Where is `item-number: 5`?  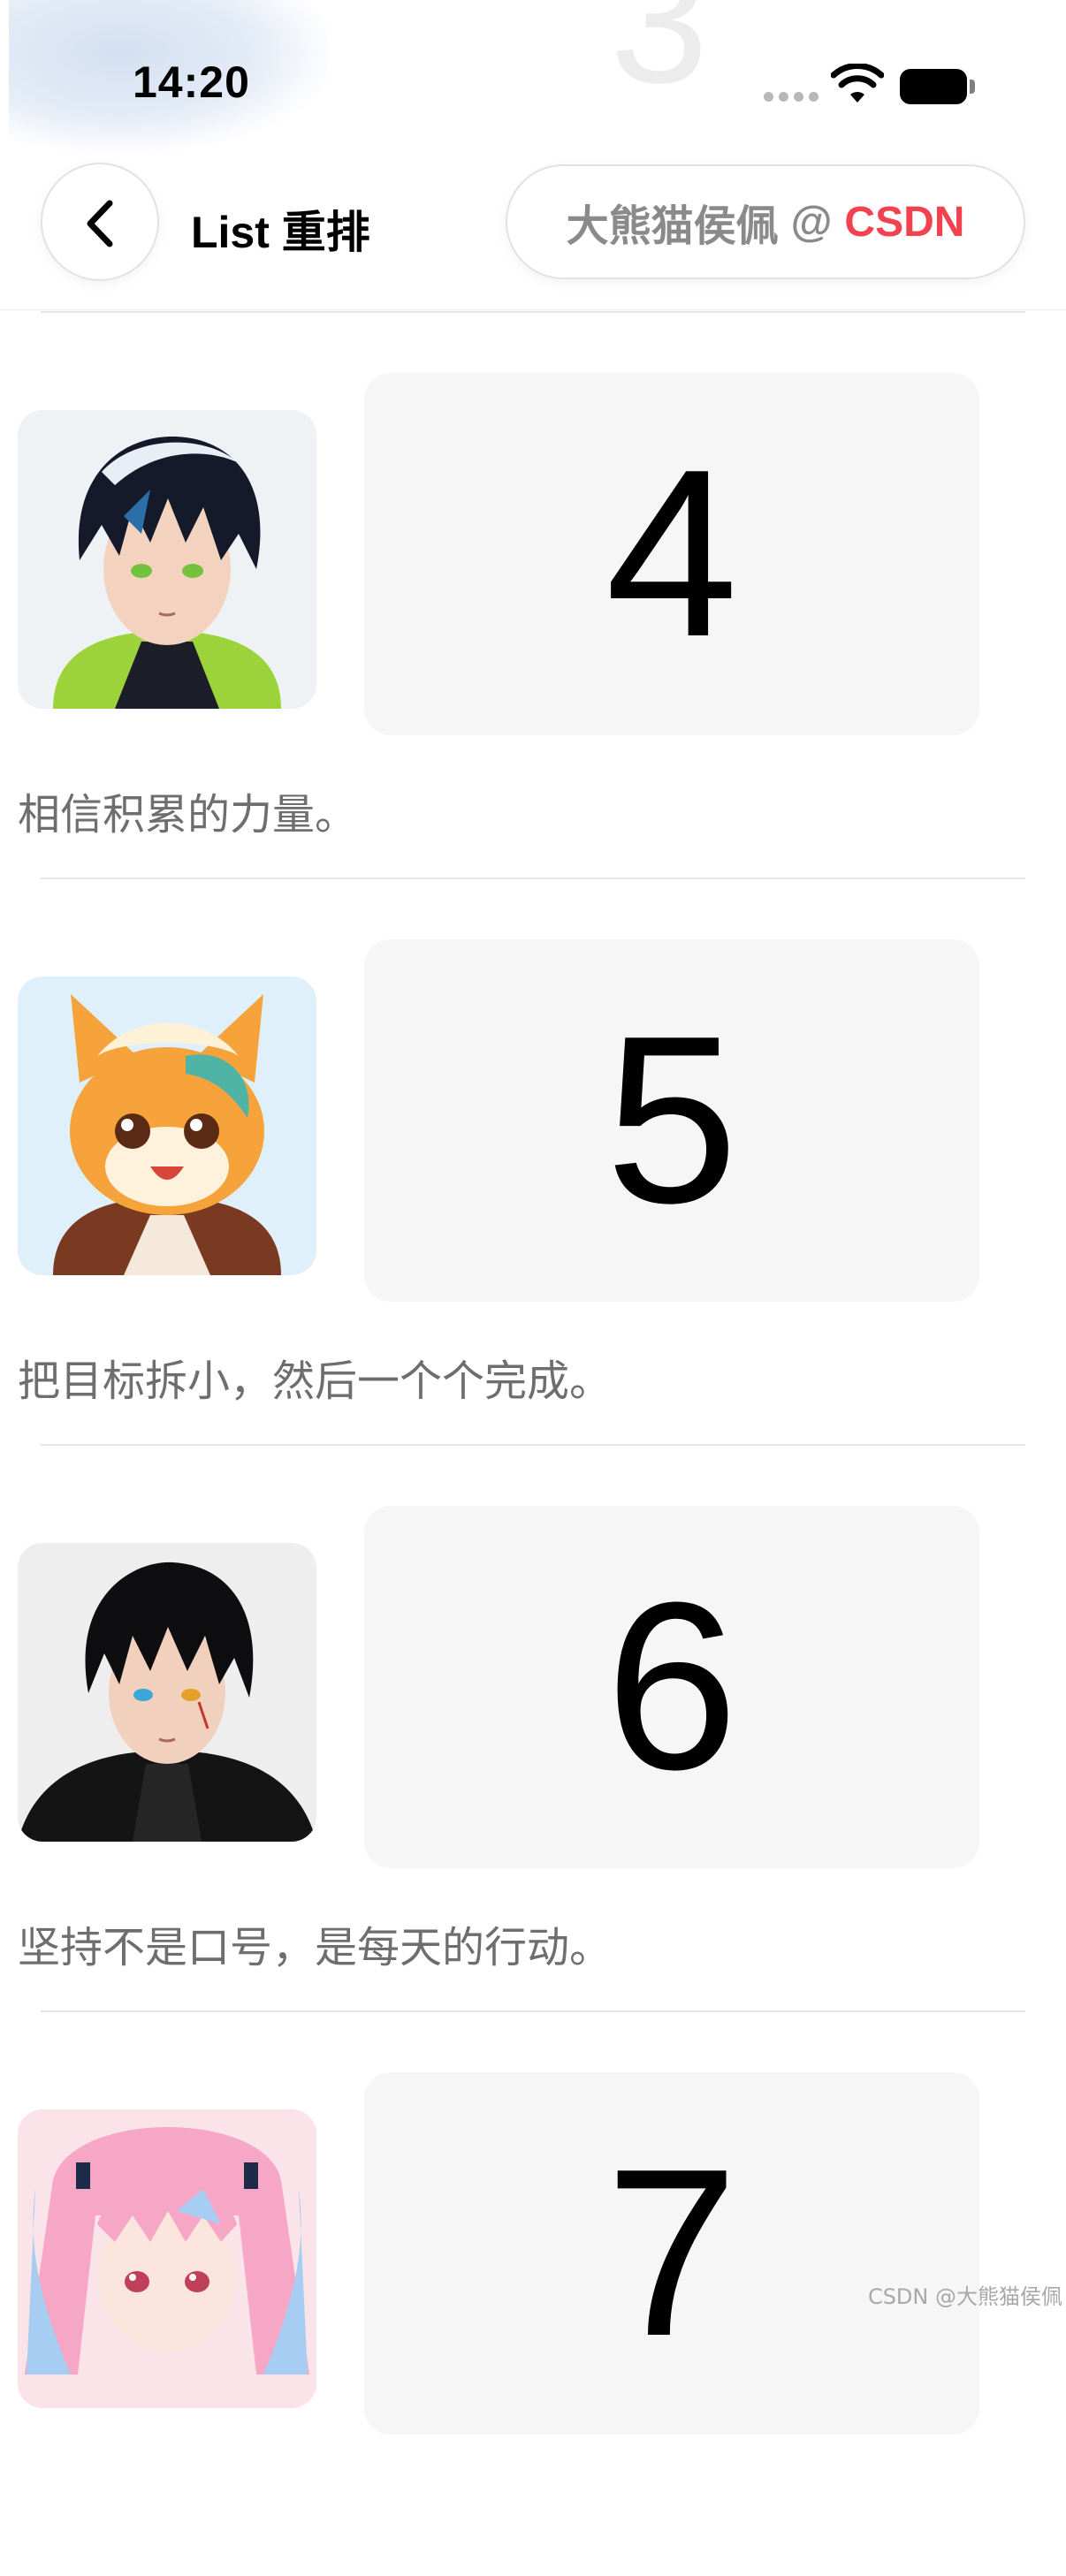
item-number: 5 is located at coordinates (672, 1120).